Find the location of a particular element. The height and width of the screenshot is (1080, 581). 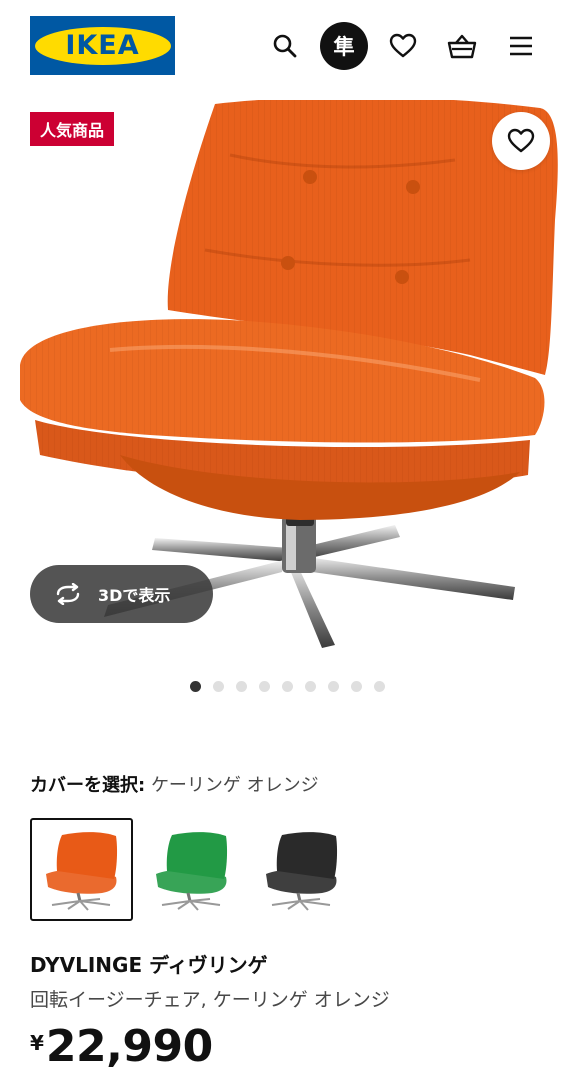

carousel-indicator is located at coordinates (287, 686).